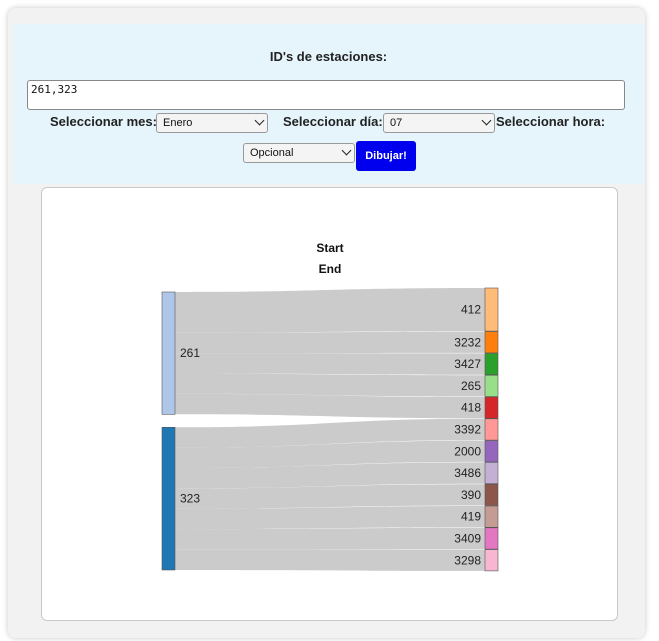  What do you see at coordinates (467, 451) in the screenshot?
I see `sankey-node-label: 2000` at bounding box center [467, 451].